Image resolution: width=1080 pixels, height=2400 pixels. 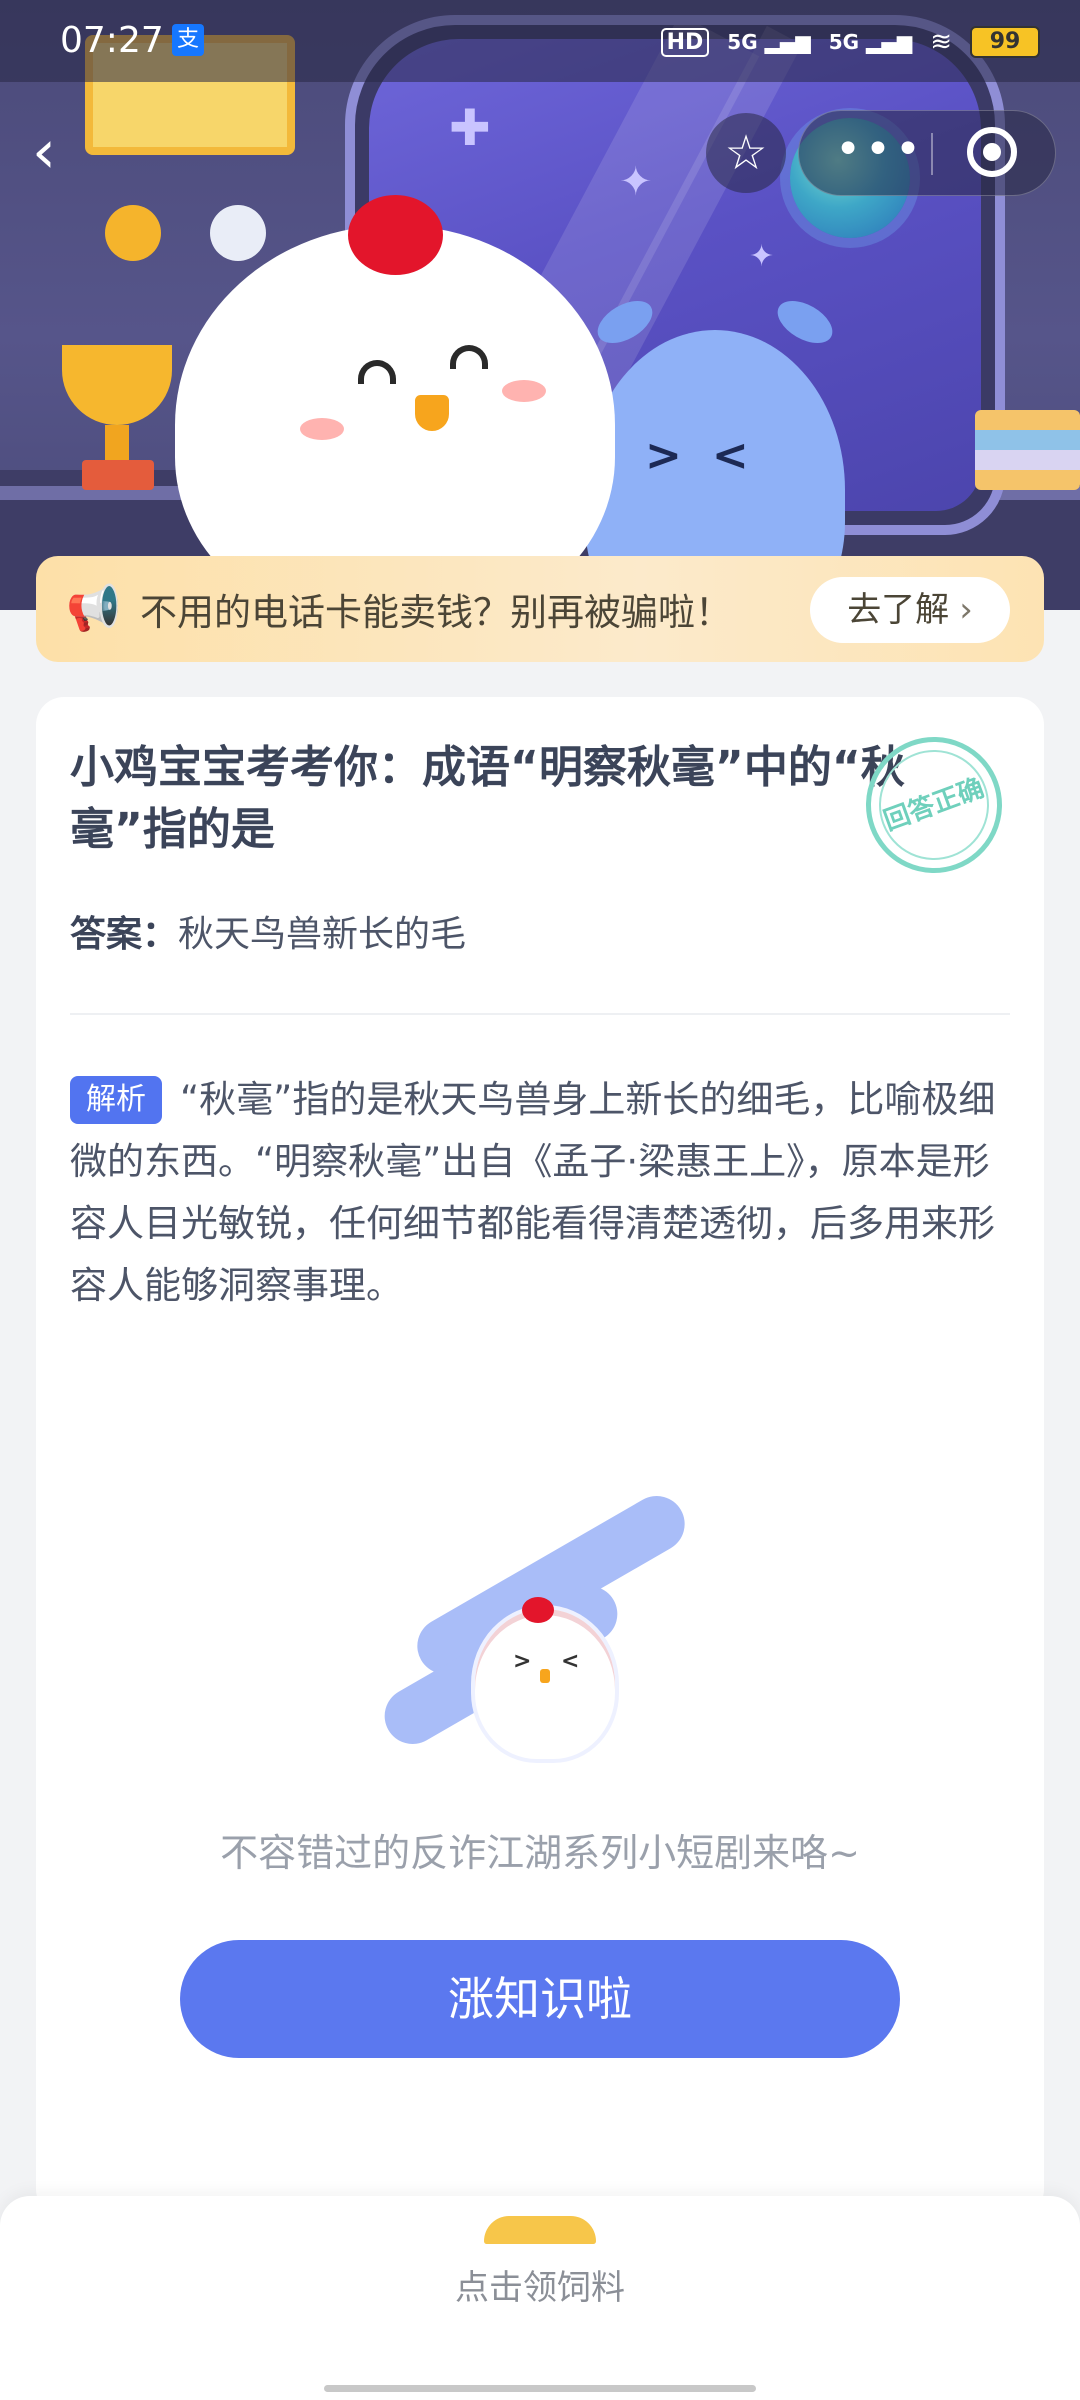 I want to click on alipay-icon: 支, so click(x=188, y=40).